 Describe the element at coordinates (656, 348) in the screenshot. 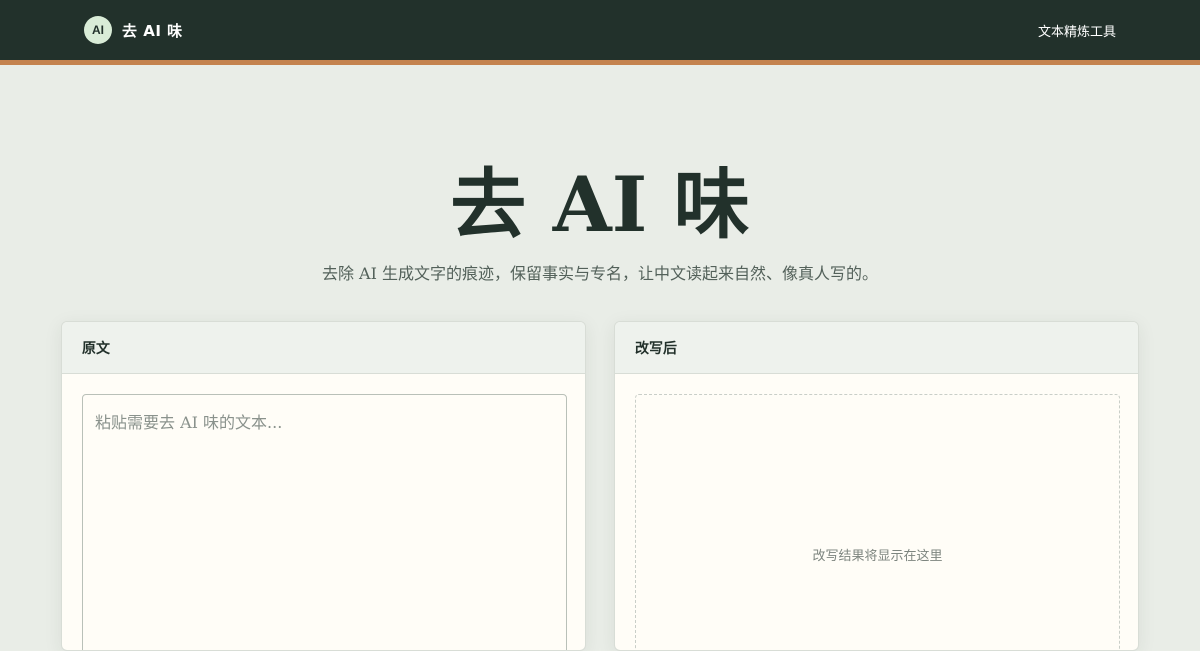

I see `result-panel-title: 改写后` at that location.